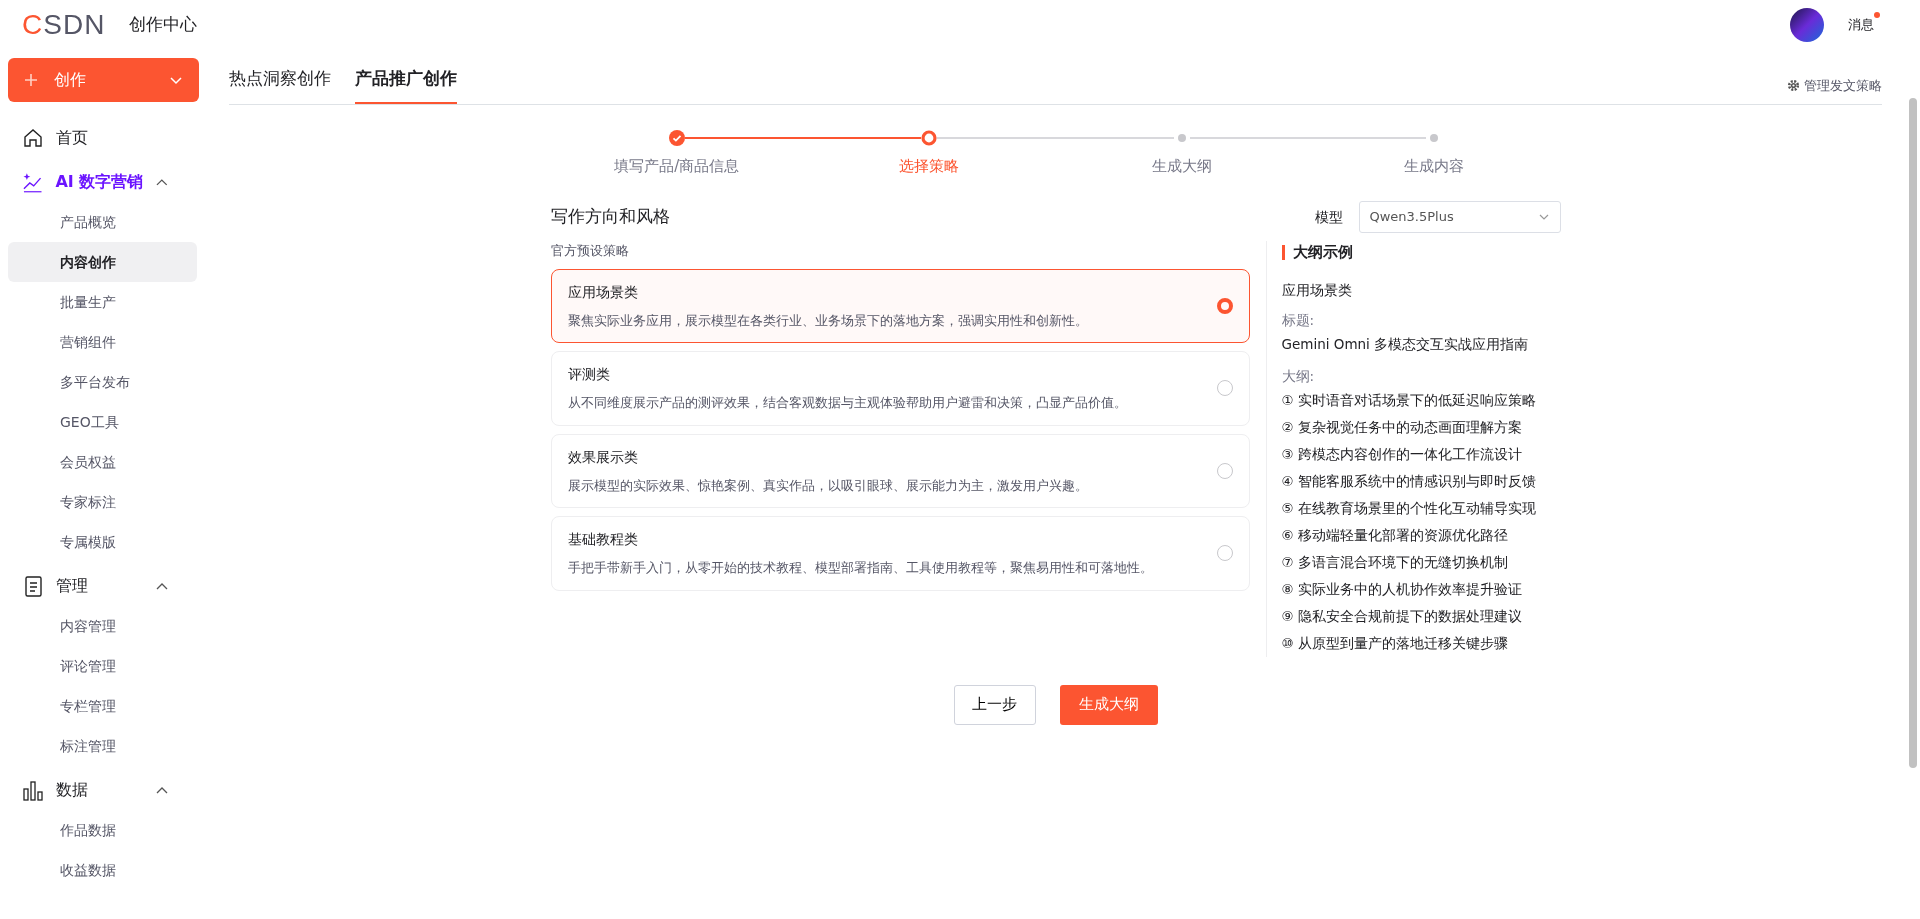  What do you see at coordinates (102, 790) in the screenshot?
I see `sidebar-item: 数据` at bounding box center [102, 790].